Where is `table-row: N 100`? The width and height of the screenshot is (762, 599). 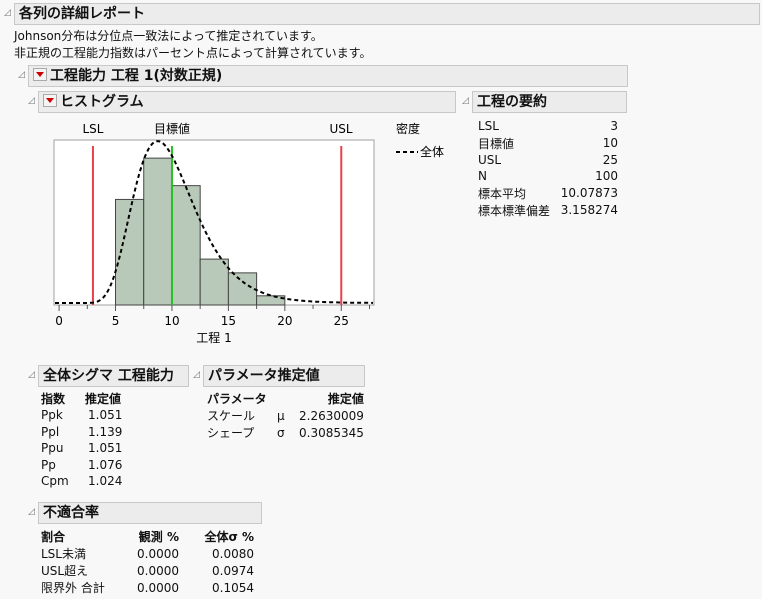
table-row: N 100 is located at coordinates (548, 176).